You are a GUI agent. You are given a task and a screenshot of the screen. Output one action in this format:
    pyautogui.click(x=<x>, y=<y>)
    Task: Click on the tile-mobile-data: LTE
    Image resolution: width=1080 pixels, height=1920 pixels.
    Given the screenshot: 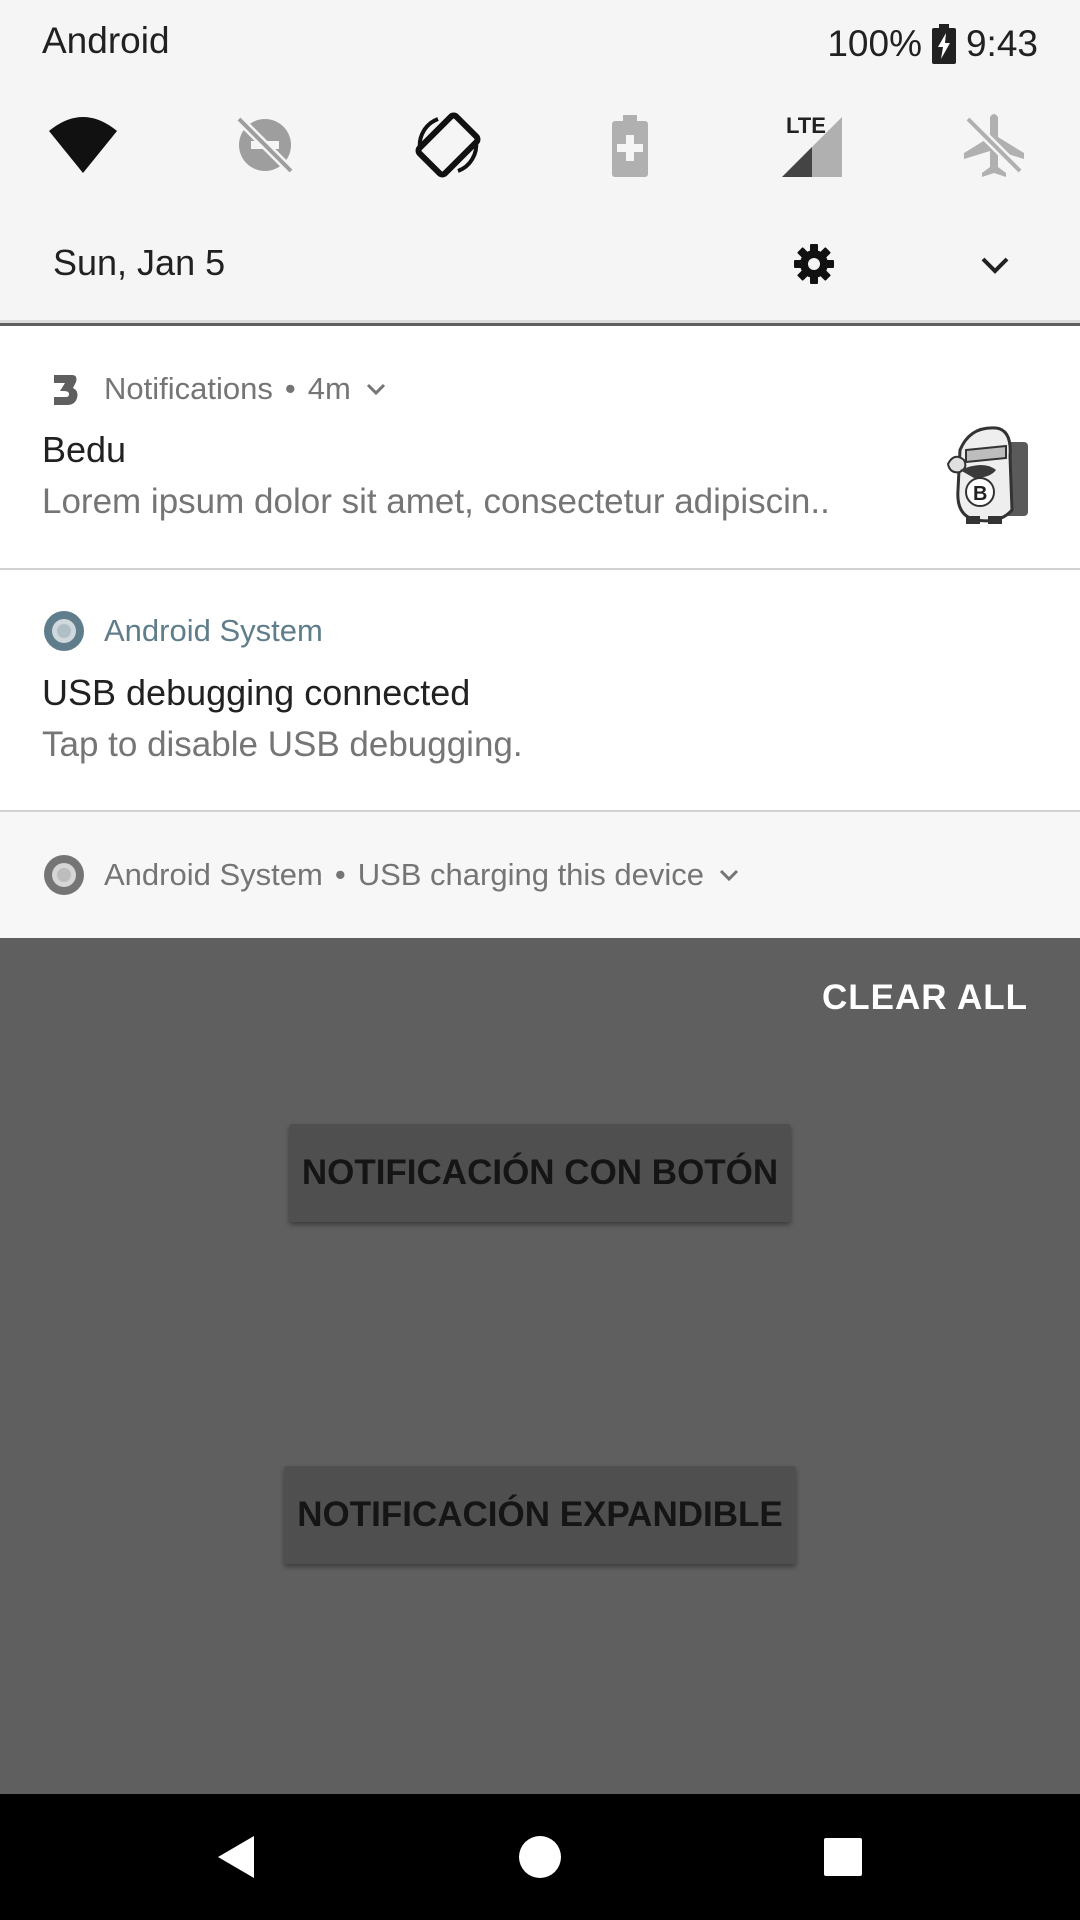 What is the action you would take?
    pyautogui.click(x=812, y=145)
    